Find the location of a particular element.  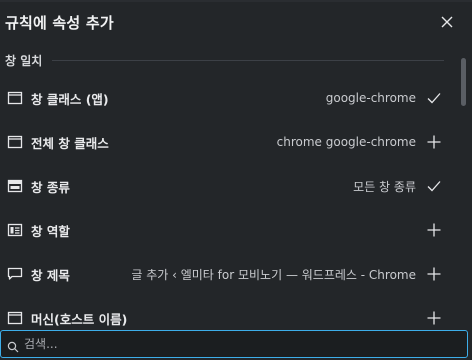

search-input is located at coordinates (245, 344).